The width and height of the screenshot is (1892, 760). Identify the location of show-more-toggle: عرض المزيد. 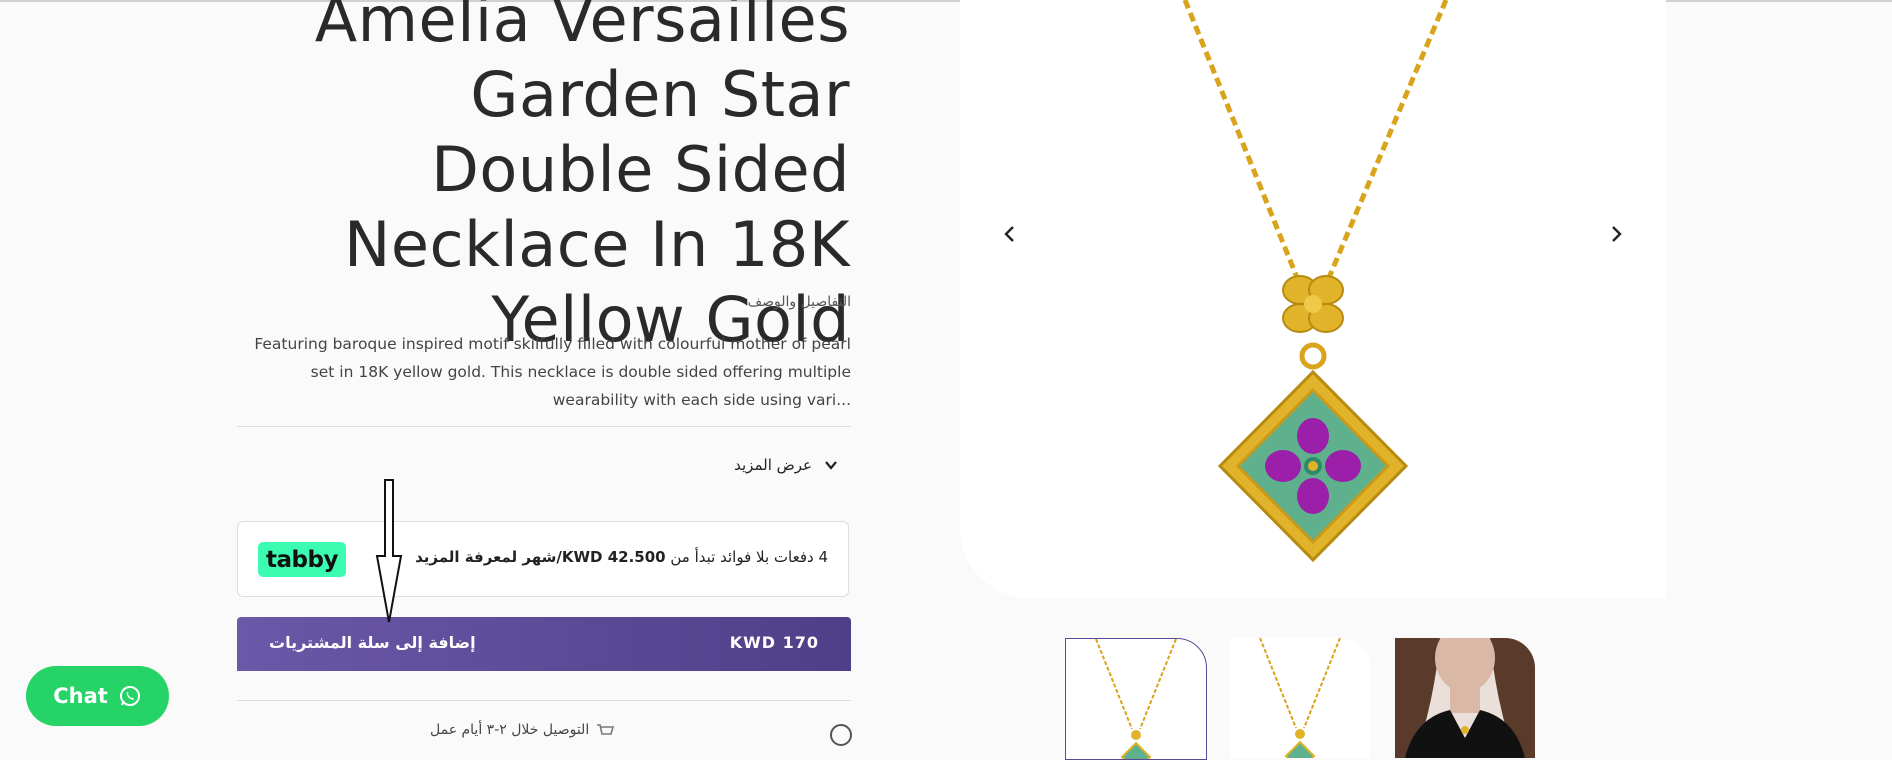
(787, 465).